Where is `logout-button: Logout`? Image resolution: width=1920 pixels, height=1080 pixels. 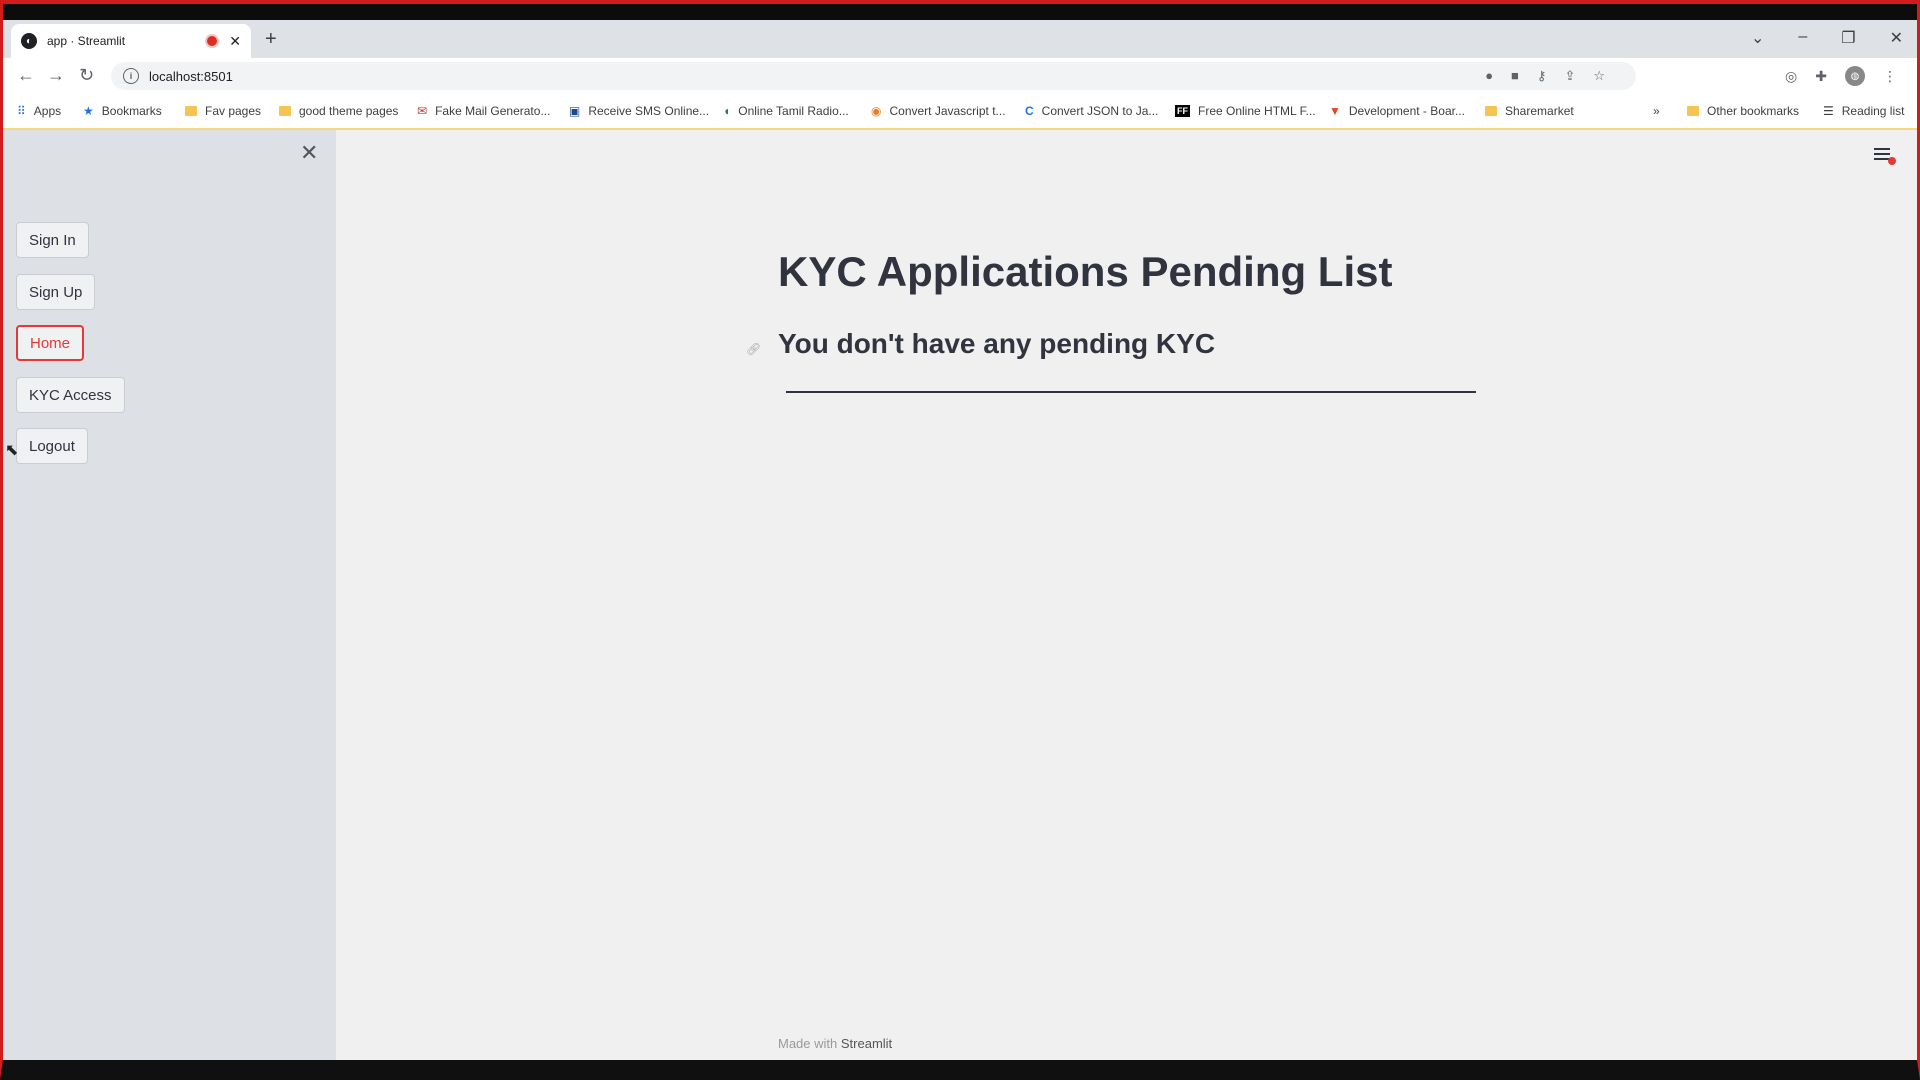
logout-button: Logout is located at coordinates (52, 446).